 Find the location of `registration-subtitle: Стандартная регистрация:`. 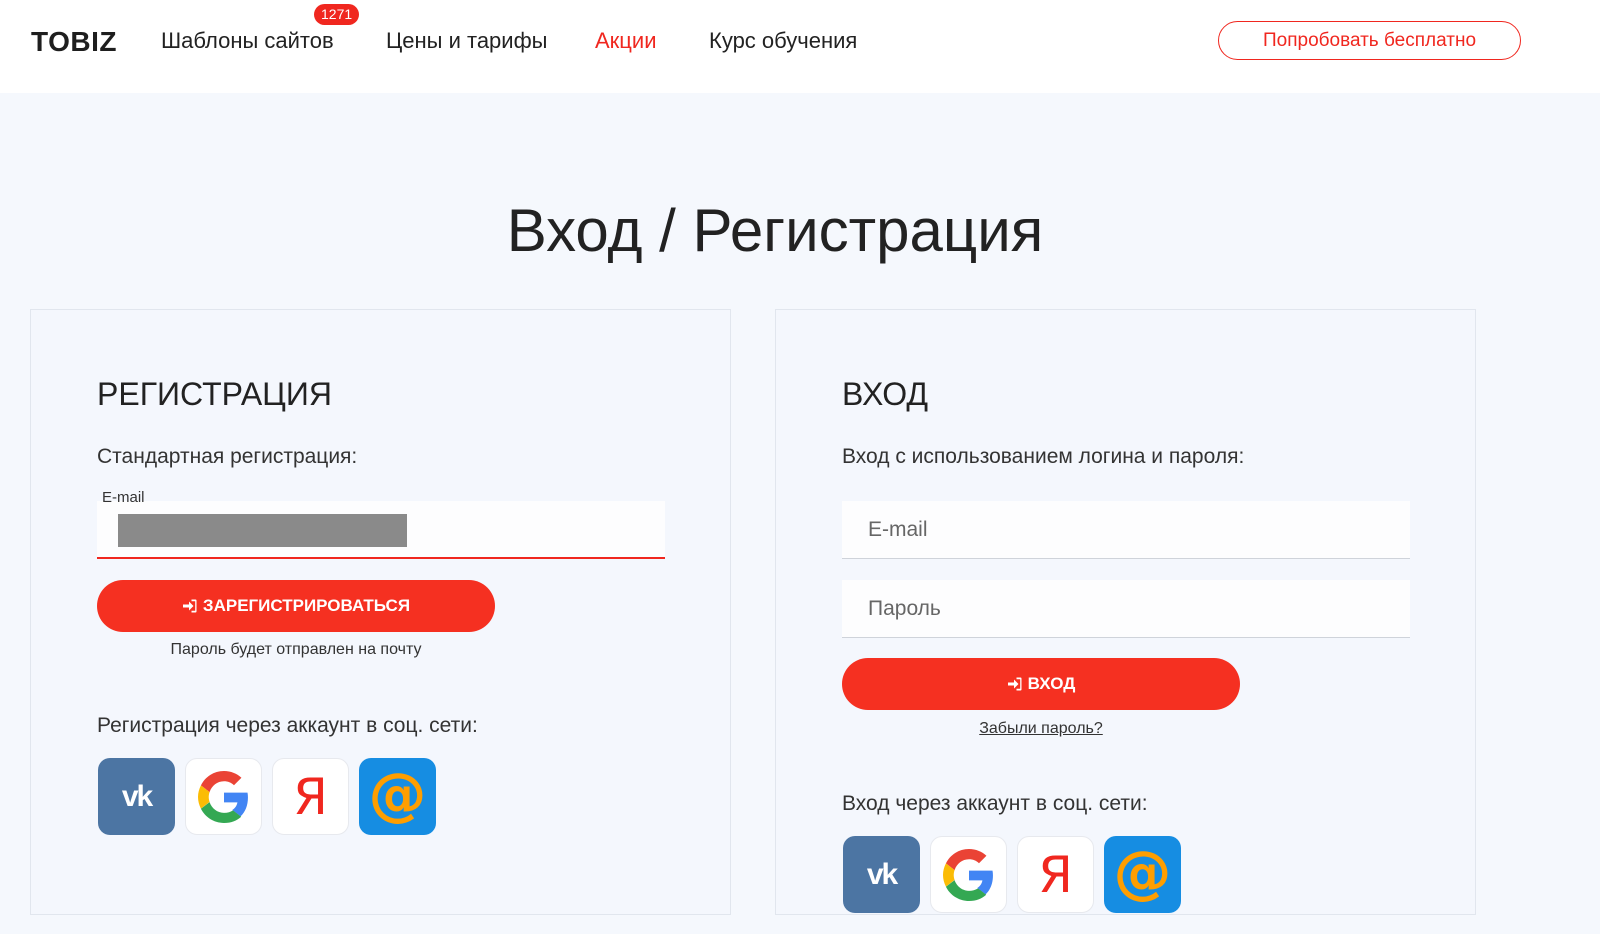

registration-subtitle: Стандартная регистрация: is located at coordinates (227, 456).